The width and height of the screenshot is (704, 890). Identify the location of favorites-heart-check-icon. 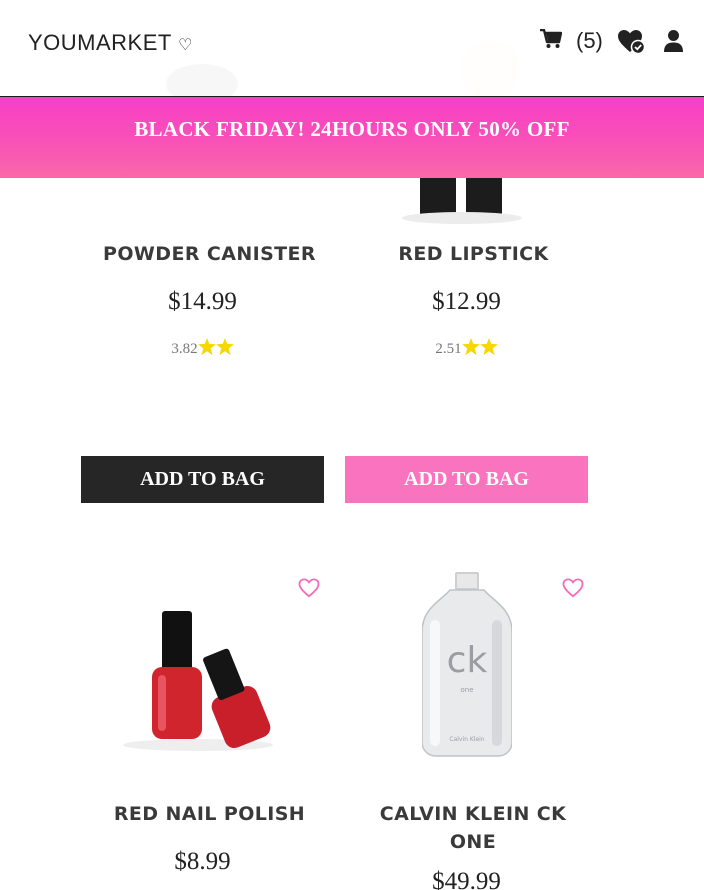
(632, 44).